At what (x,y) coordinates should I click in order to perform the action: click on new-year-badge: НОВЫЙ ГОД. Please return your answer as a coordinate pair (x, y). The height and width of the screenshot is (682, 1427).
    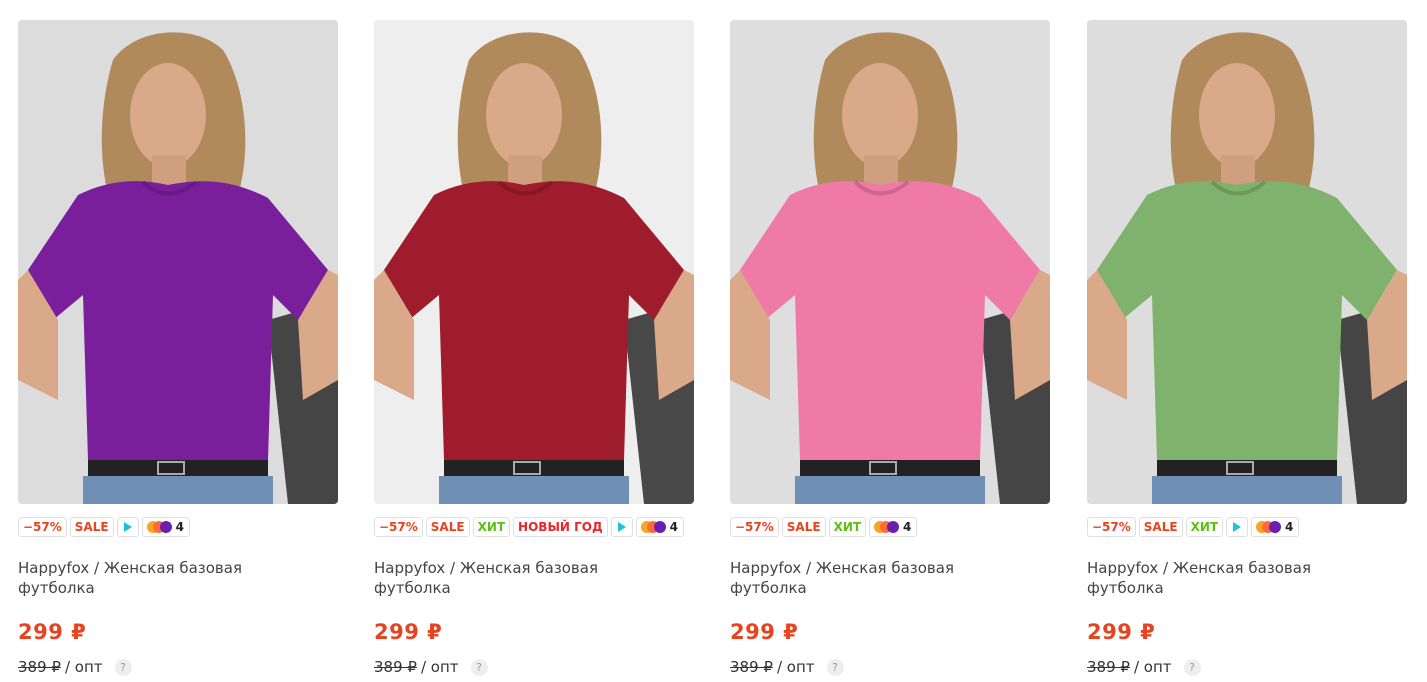
    Looking at the image, I should click on (560, 527).